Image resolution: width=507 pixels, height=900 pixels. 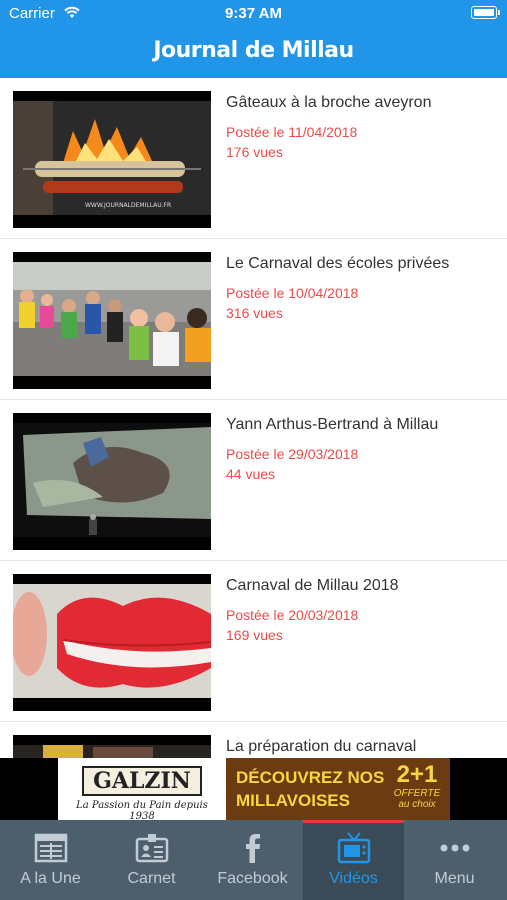 What do you see at coordinates (310, 777) in the screenshot?
I see `ad-headline-1: DÉCOUVREZ NOS` at bounding box center [310, 777].